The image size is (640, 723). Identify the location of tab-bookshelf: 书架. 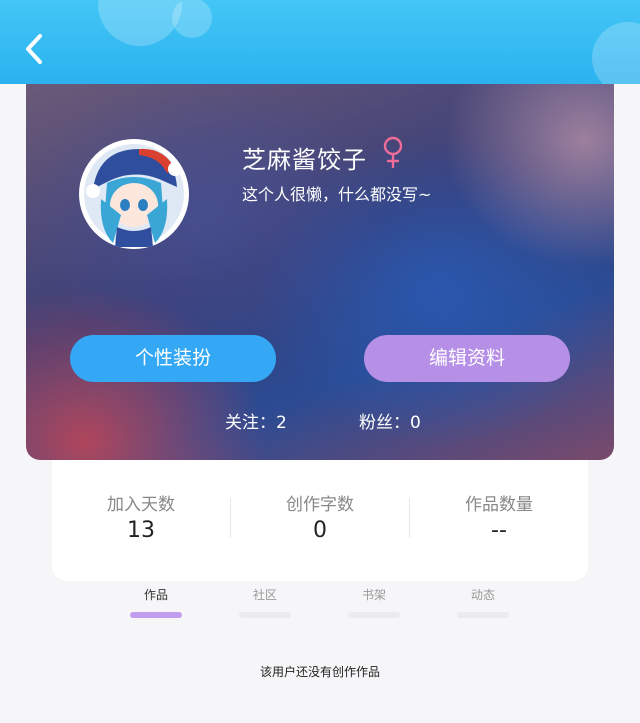
(374, 602).